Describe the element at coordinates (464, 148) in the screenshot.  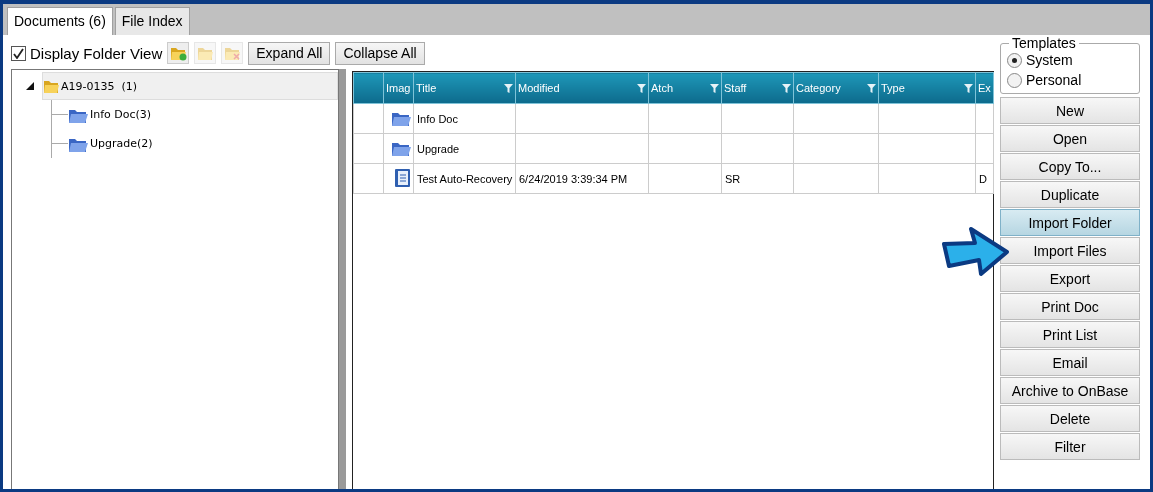
I see `table-cell: Upgrade` at that location.